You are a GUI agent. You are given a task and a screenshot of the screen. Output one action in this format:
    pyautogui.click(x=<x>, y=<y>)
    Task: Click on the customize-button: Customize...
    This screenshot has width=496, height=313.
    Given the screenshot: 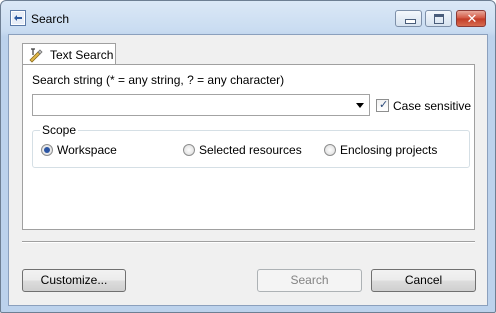 What is the action you would take?
    pyautogui.click(x=74, y=280)
    